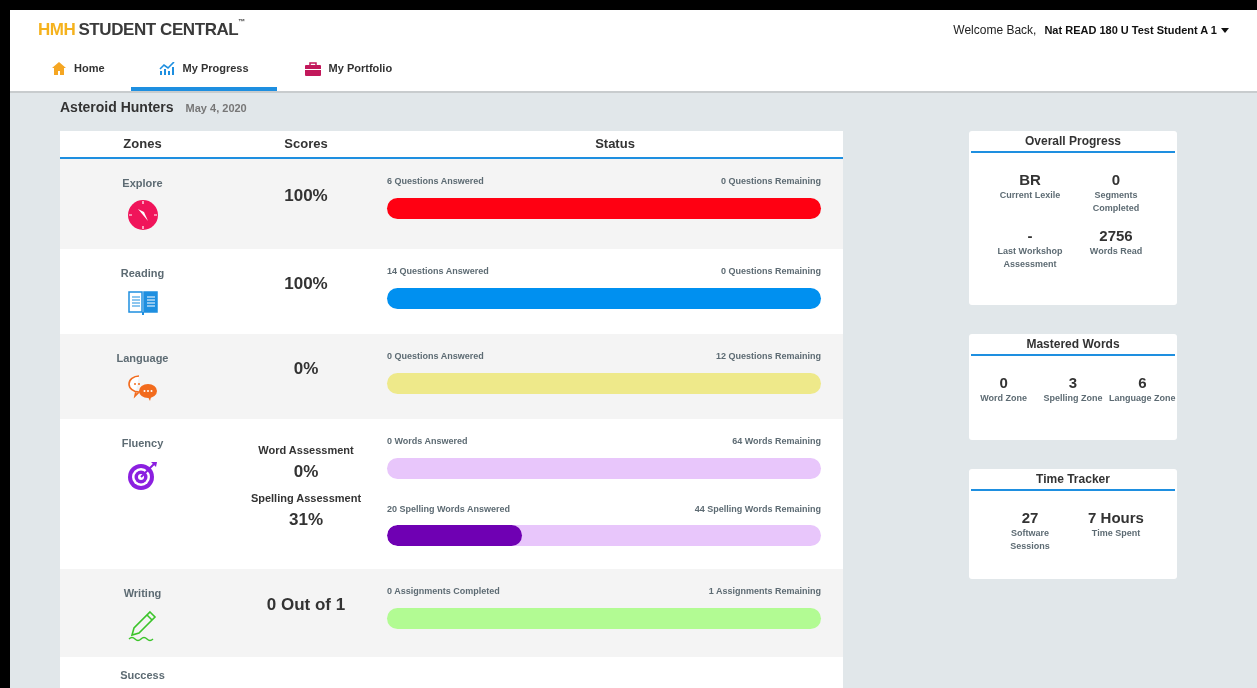 Image resolution: width=1257 pixels, height=688 pixels. What do you see at coordinates (427, 441) in the screenshot?
I see `answered-count: 0 Words Answered` at bounding box center [427, 441].